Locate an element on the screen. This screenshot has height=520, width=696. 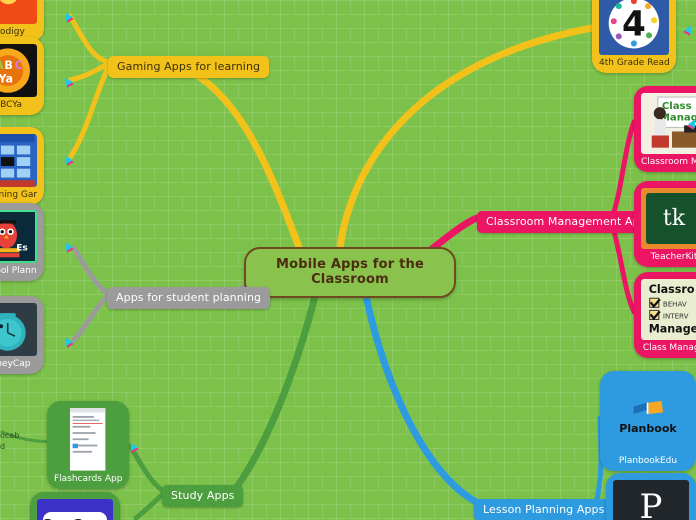
card-planbookedu: Planbook PlanbookEdu is located at coordinates (648, 421).